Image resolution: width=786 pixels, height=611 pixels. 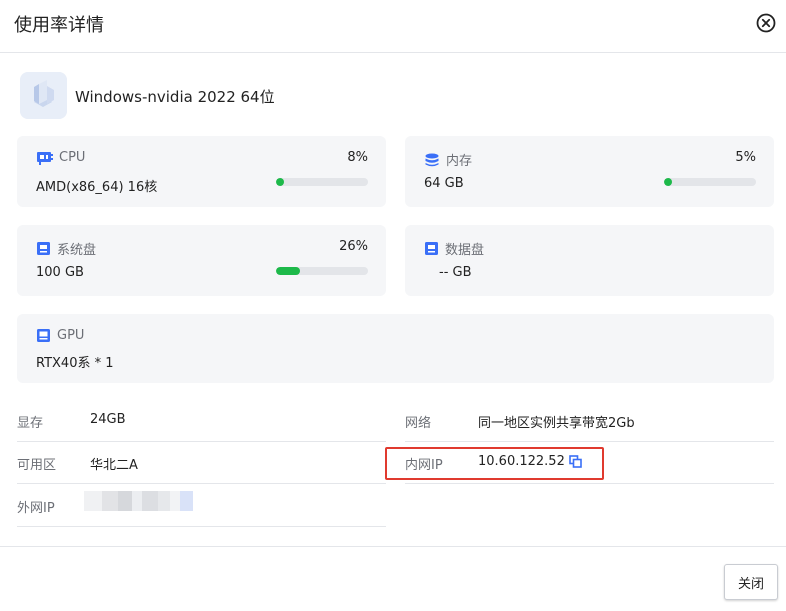 I want to click on system-disk-label: 系统盘, so click(x=77, y=250).